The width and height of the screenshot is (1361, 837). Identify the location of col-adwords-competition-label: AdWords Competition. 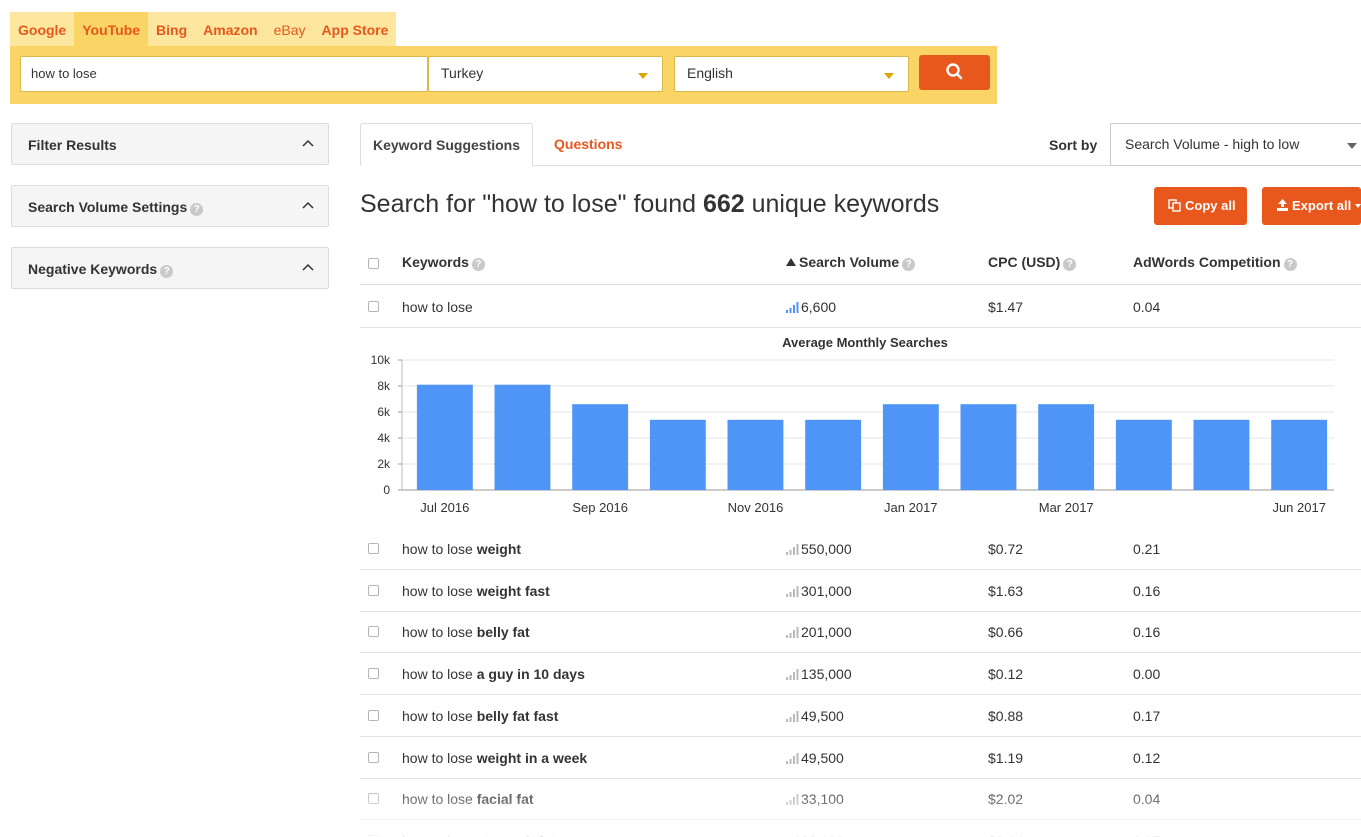
(1207, 262).